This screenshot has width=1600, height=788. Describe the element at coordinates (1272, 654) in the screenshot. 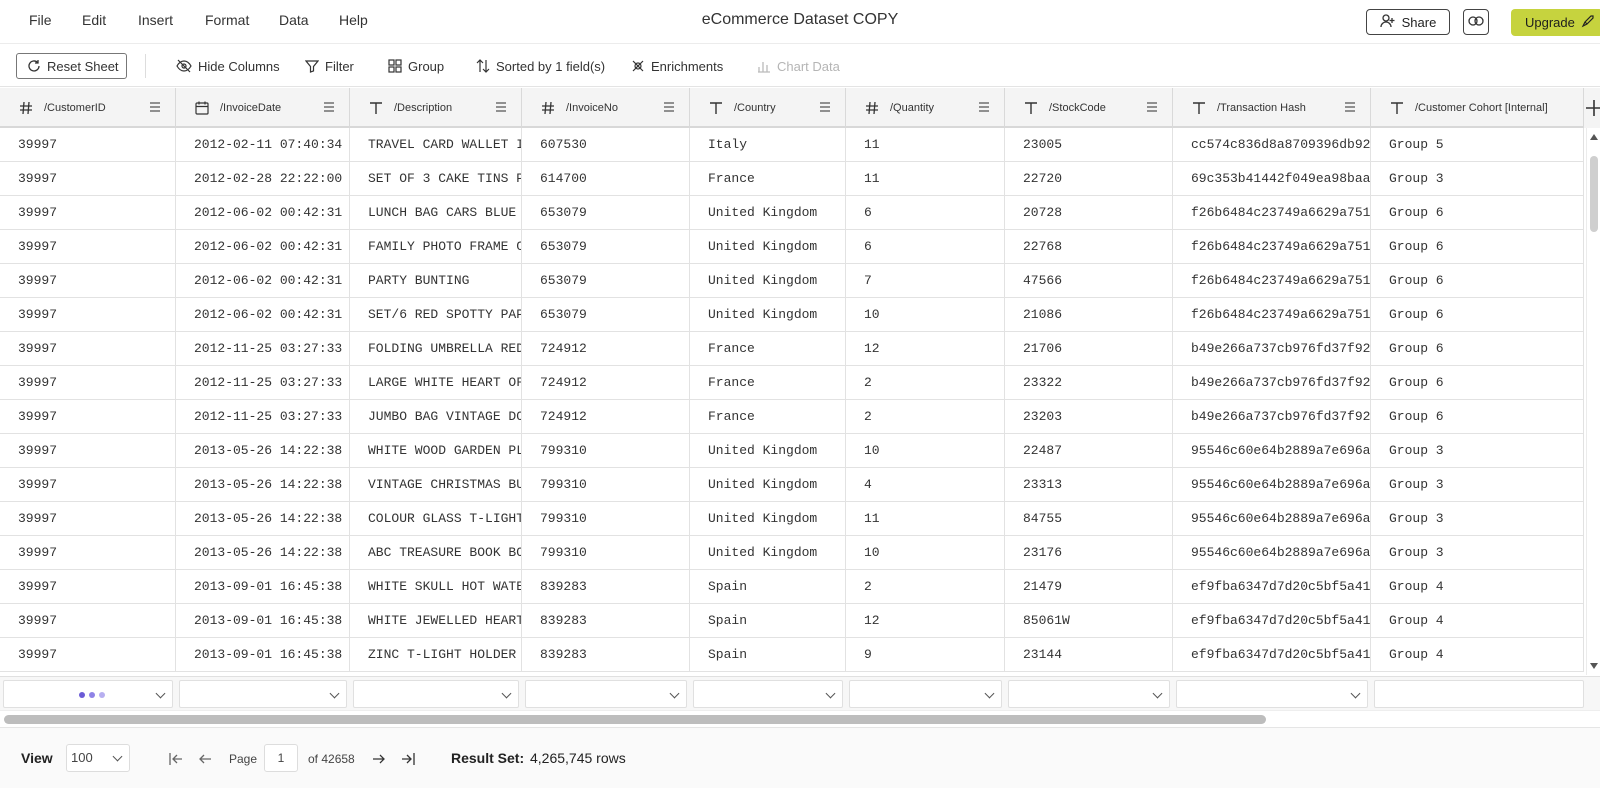

I see `table-cell: ef9fba6347d7d20c5bf5a41` at that location.